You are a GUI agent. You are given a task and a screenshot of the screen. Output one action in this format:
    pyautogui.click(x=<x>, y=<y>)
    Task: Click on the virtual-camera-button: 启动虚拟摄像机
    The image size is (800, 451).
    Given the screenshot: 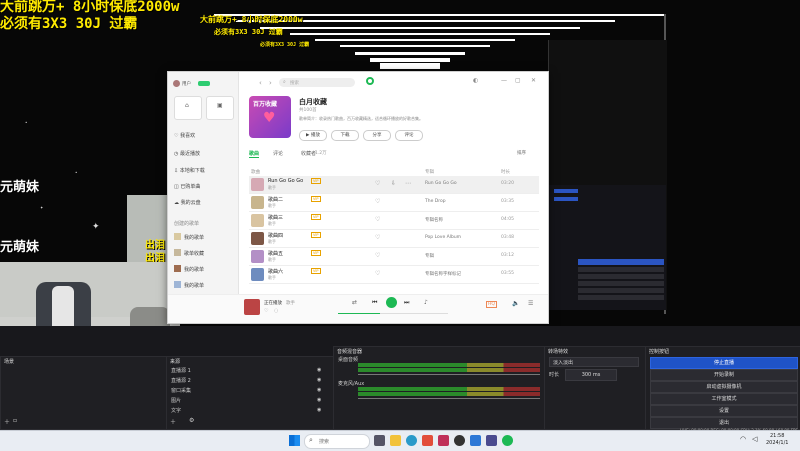 What is the action you would take?
    pyautogui.click(x=724, y=387)
    